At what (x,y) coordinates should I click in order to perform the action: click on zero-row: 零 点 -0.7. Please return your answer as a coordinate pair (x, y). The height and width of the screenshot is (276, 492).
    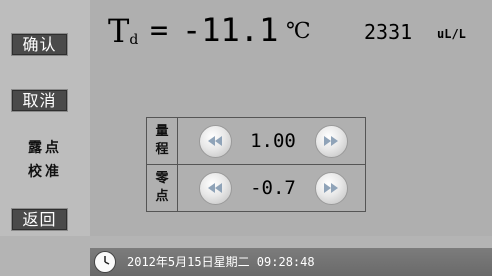
    Looking at the image, I should click on (256, 188).